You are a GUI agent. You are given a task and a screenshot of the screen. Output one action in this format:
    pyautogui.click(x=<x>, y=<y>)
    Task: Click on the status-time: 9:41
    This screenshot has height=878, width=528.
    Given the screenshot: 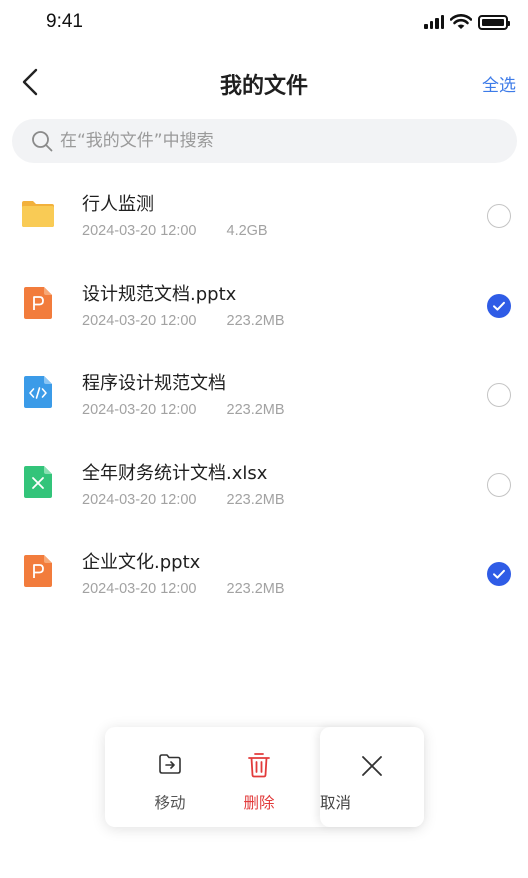 What is the action you would take?
    pyautogui.click(x=64, y=21)
    